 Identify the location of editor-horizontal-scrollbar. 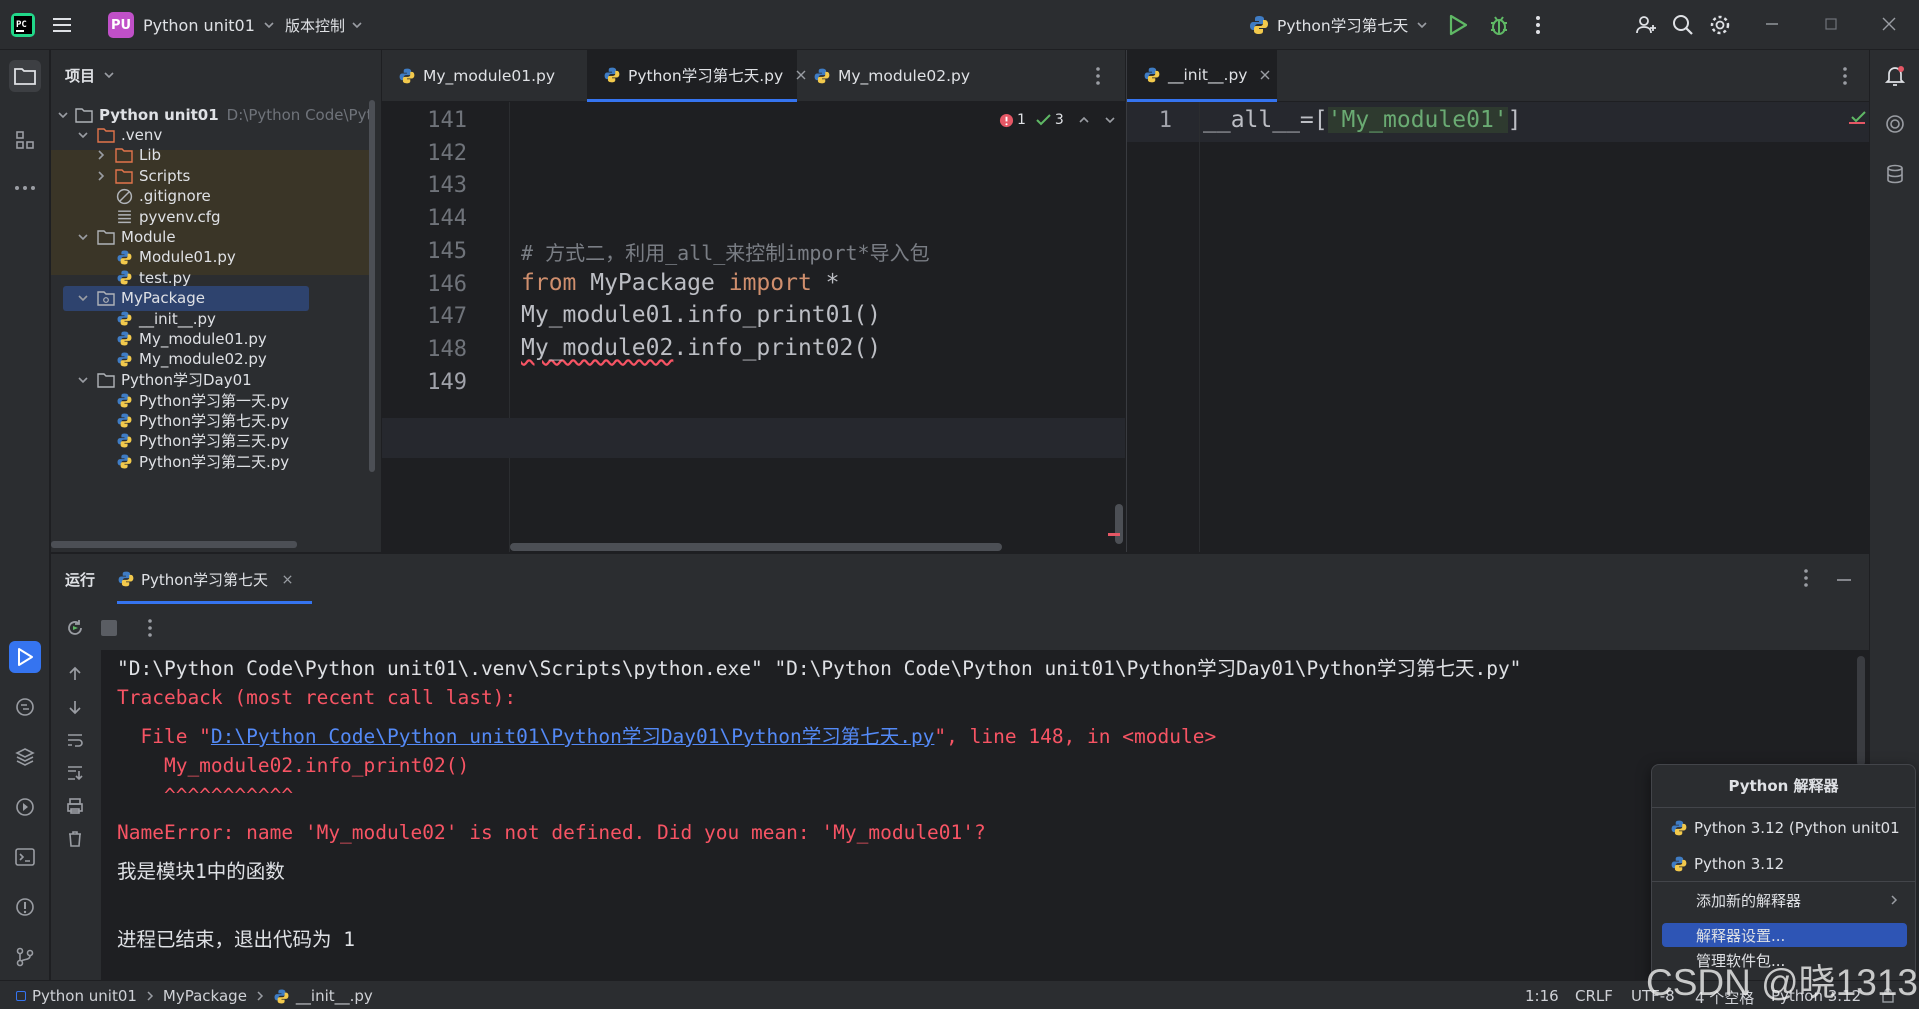
(756, 547).